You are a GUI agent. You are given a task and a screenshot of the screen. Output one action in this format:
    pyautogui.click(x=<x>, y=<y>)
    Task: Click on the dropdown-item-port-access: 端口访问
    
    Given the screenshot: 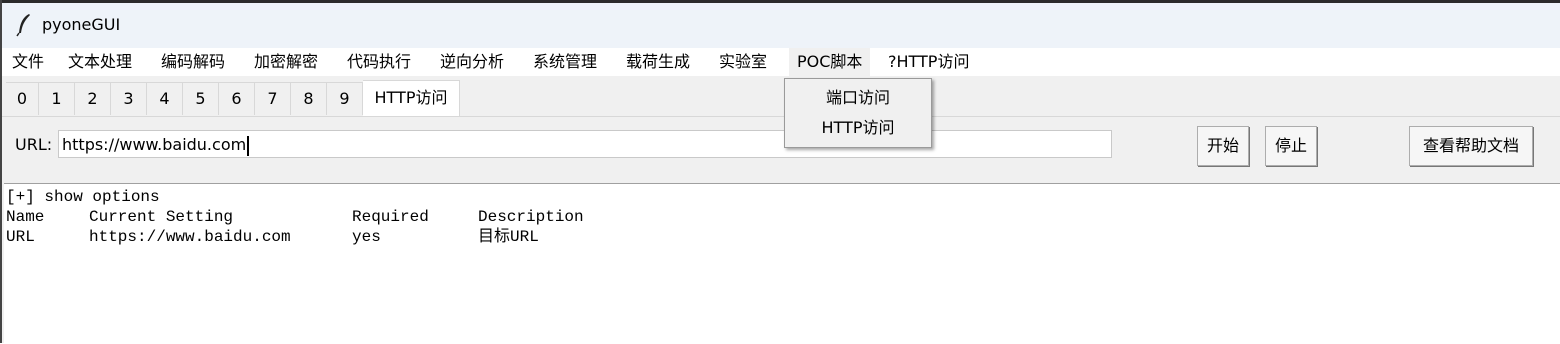 What is the action you would take?
    pyautogui.click(x=858, y=98)
    